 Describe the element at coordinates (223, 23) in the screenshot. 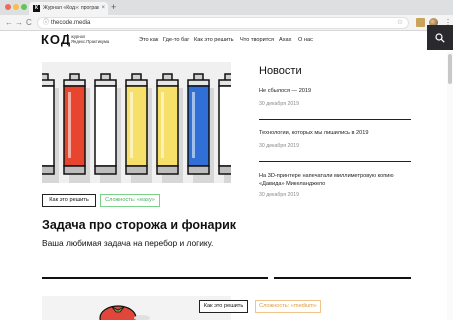

I see `url-input: ⓘ thecode.media ☆` at that location.